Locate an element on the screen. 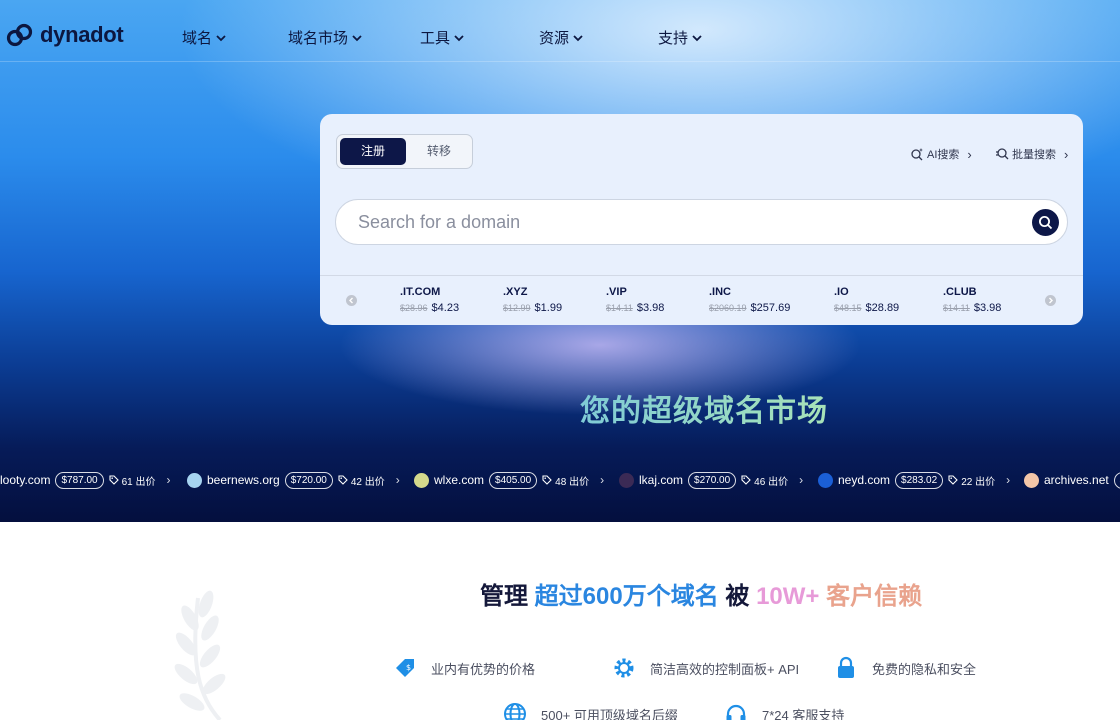 The image size is (1120, 720). ticker-item: beernews.org $720.00 42 出价 › is located at coordinates (293, 480).